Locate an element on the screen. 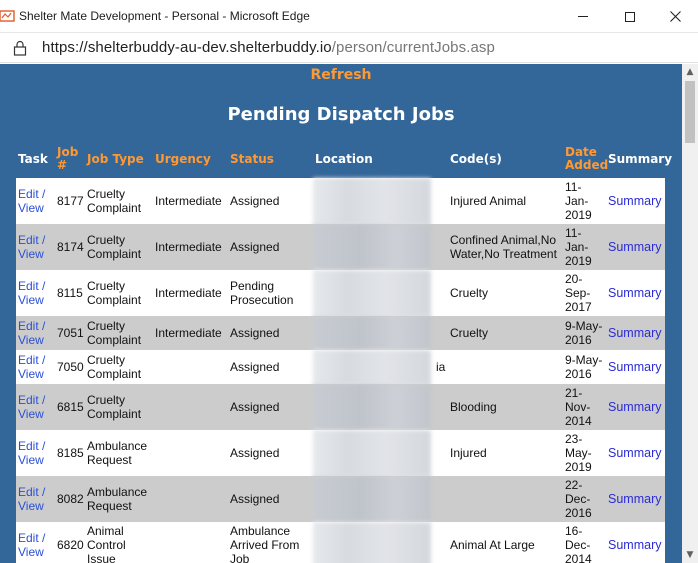  header-urgency: Urgency is located at coordinates (183, 159).